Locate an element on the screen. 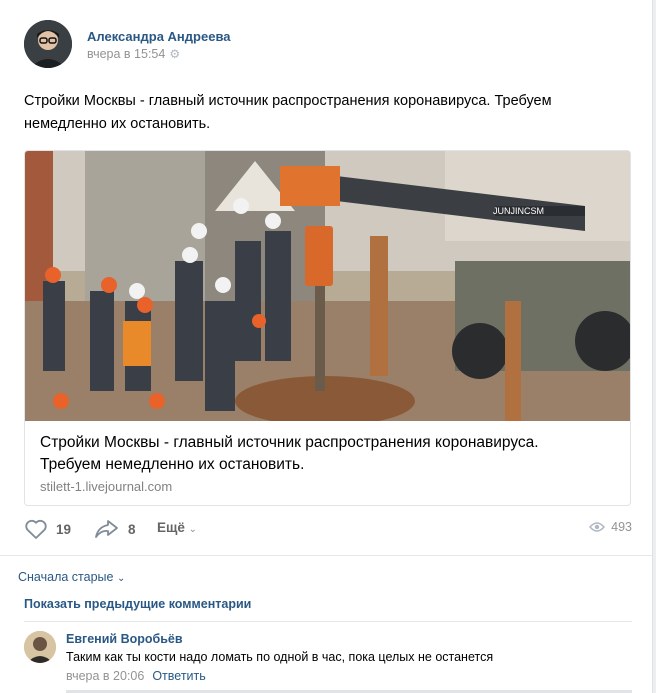 Image resolution: width=656 pixels, height=693 pixels. comments-sort-toggle: Сначала старые ⌄ is located at coordinates (71, 577).